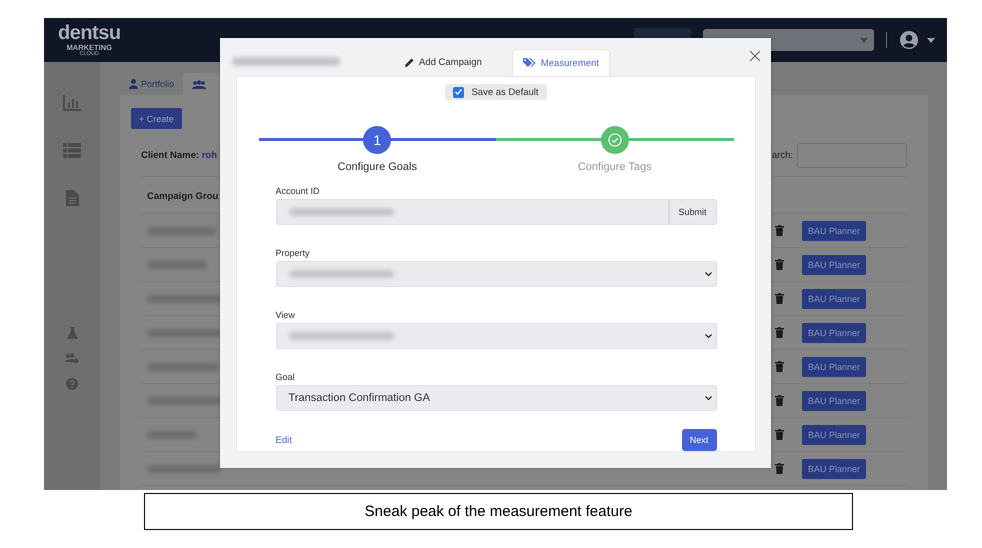  Describe the element at coordinates (699, 440) in the screenshot. I see `next-button: Next` at that location.